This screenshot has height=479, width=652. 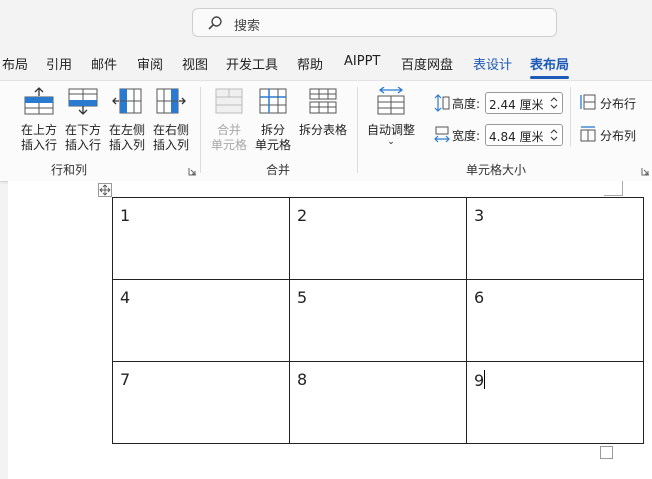 I want to click on autofit-label: 自动调整, so click(x=390, y=130).